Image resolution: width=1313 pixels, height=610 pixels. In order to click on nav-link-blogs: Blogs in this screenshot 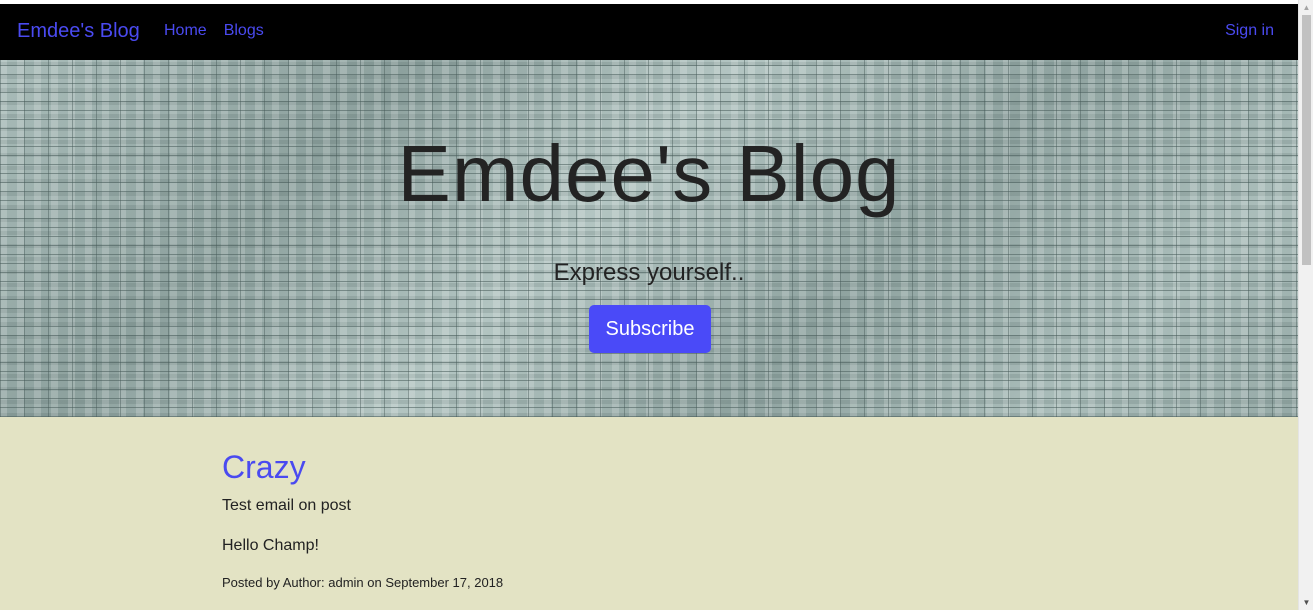, I will do `click(244, 30)`.